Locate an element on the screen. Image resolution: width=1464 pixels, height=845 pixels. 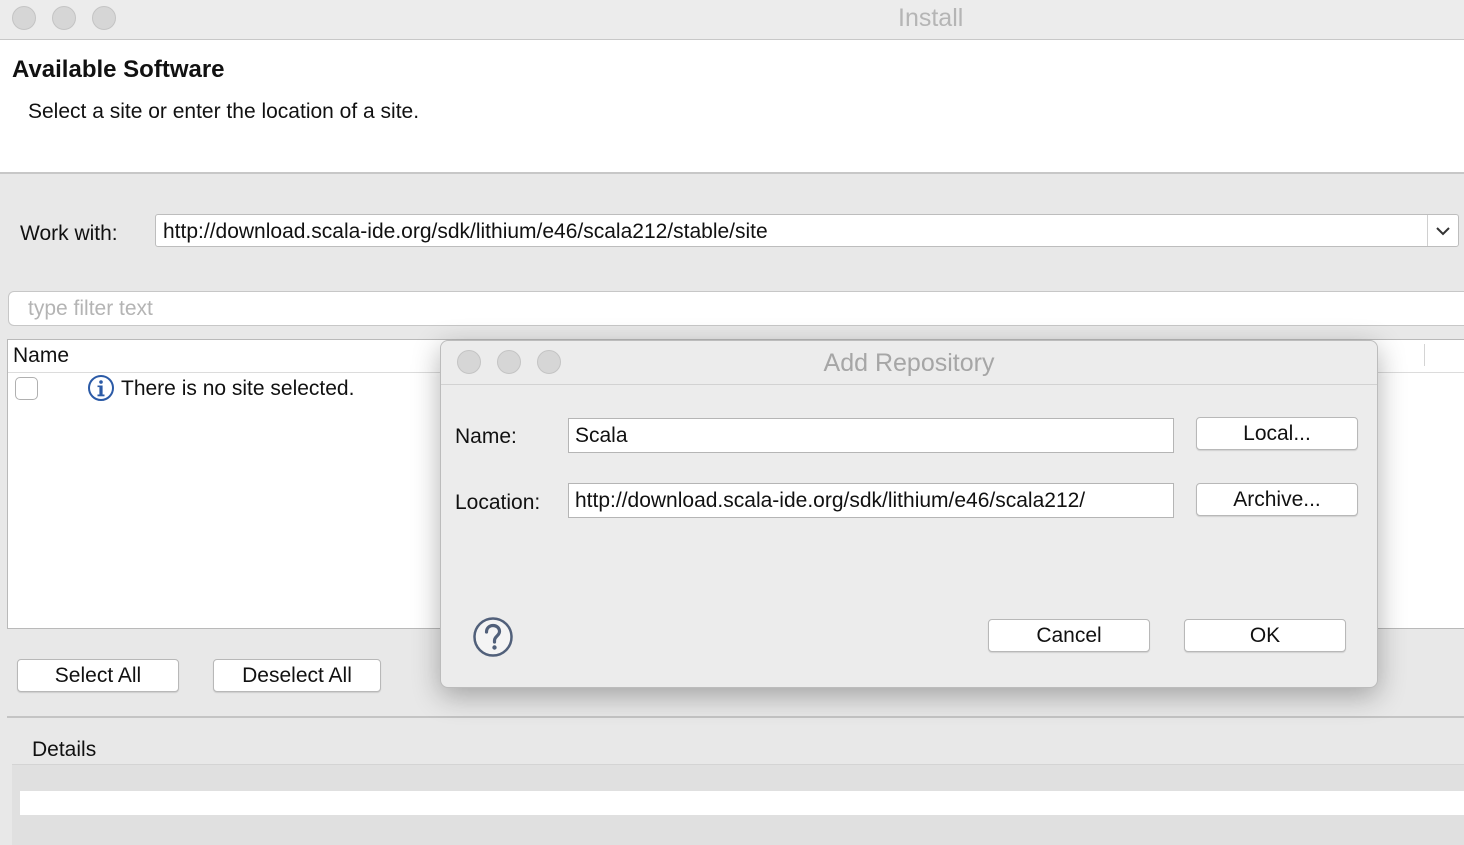
page-title: Available Software is located at coordinates (118, 69).